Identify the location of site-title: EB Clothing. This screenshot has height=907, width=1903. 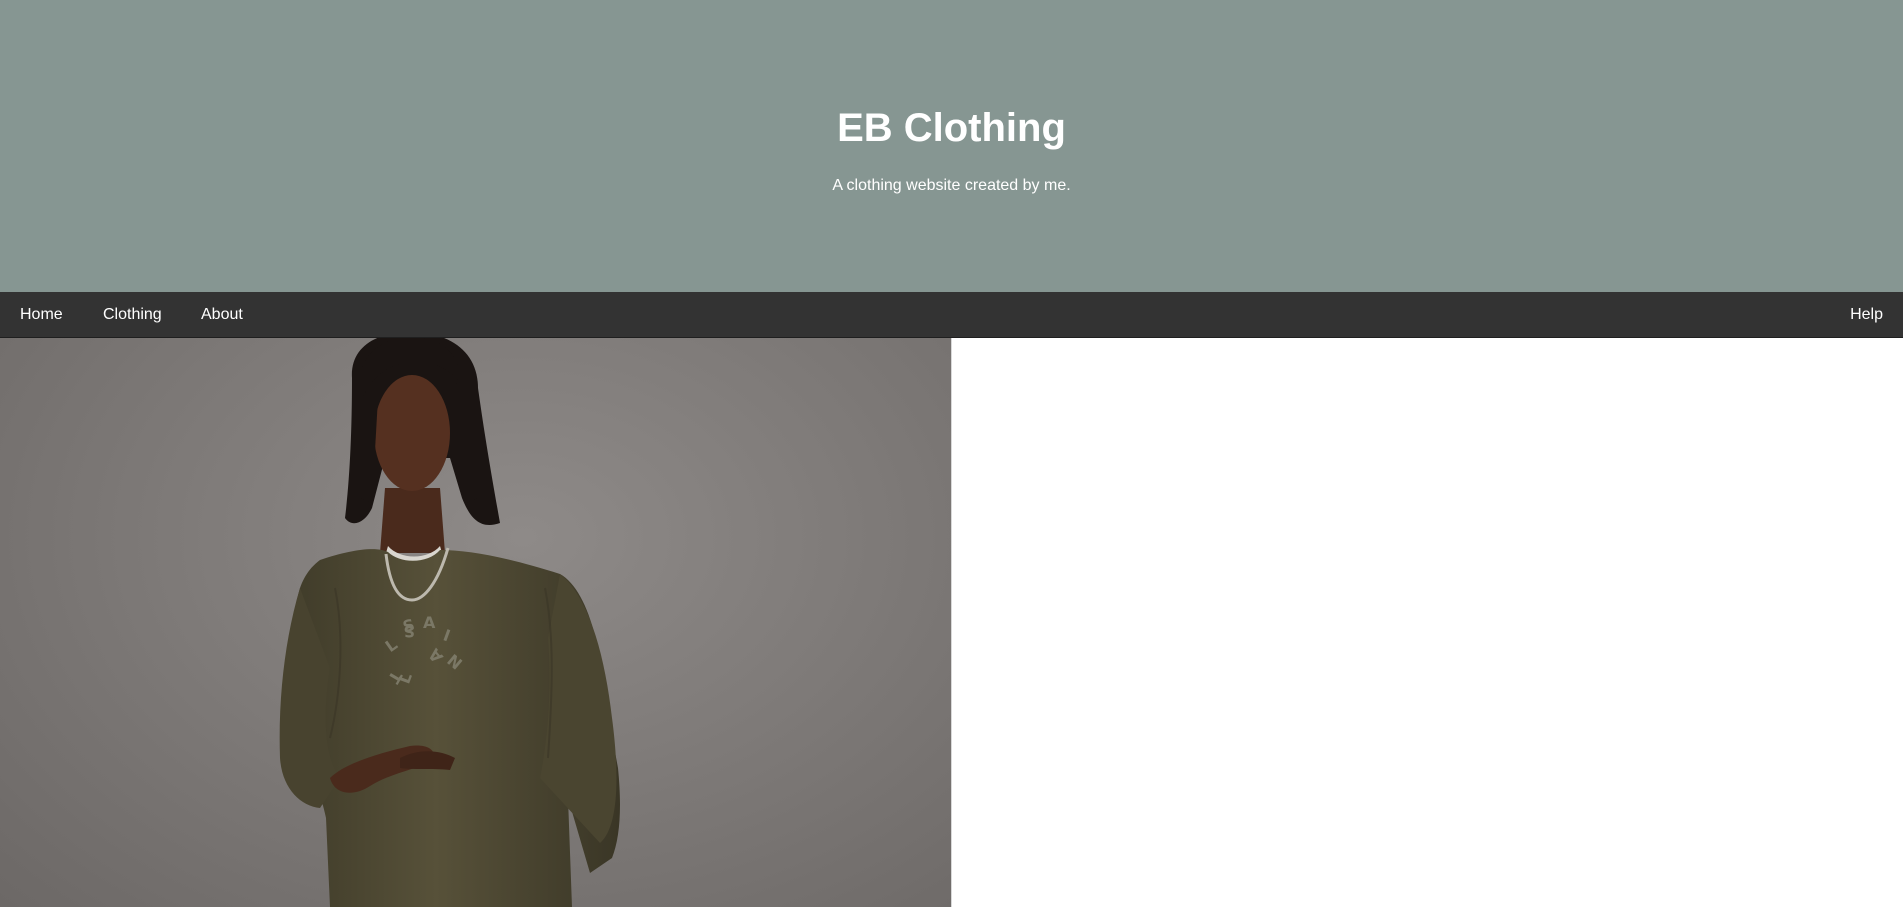
(951, 128).